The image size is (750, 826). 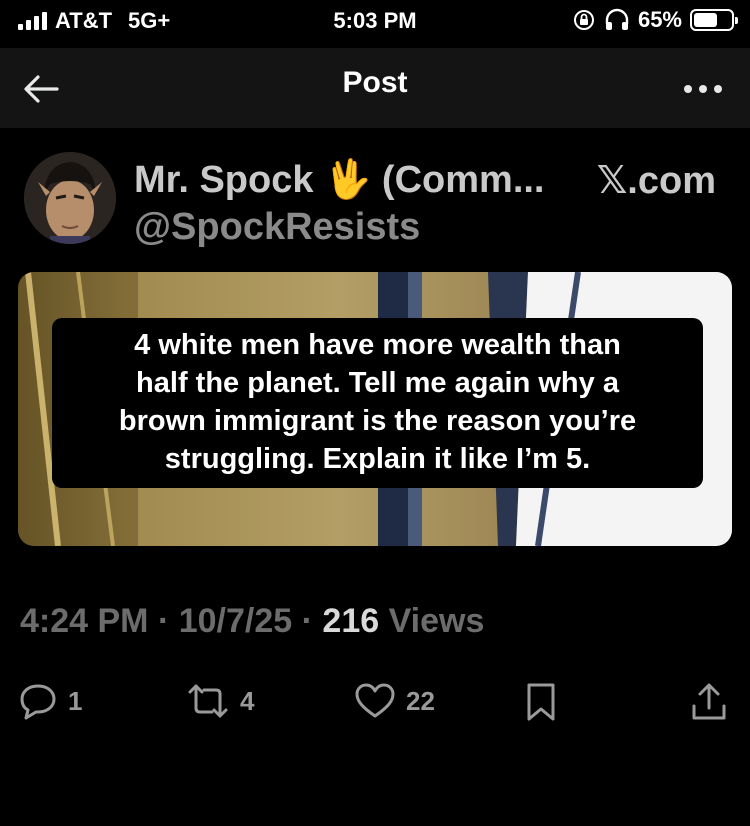 I want to click on avatar-portrait, so click(x=70, y=198).